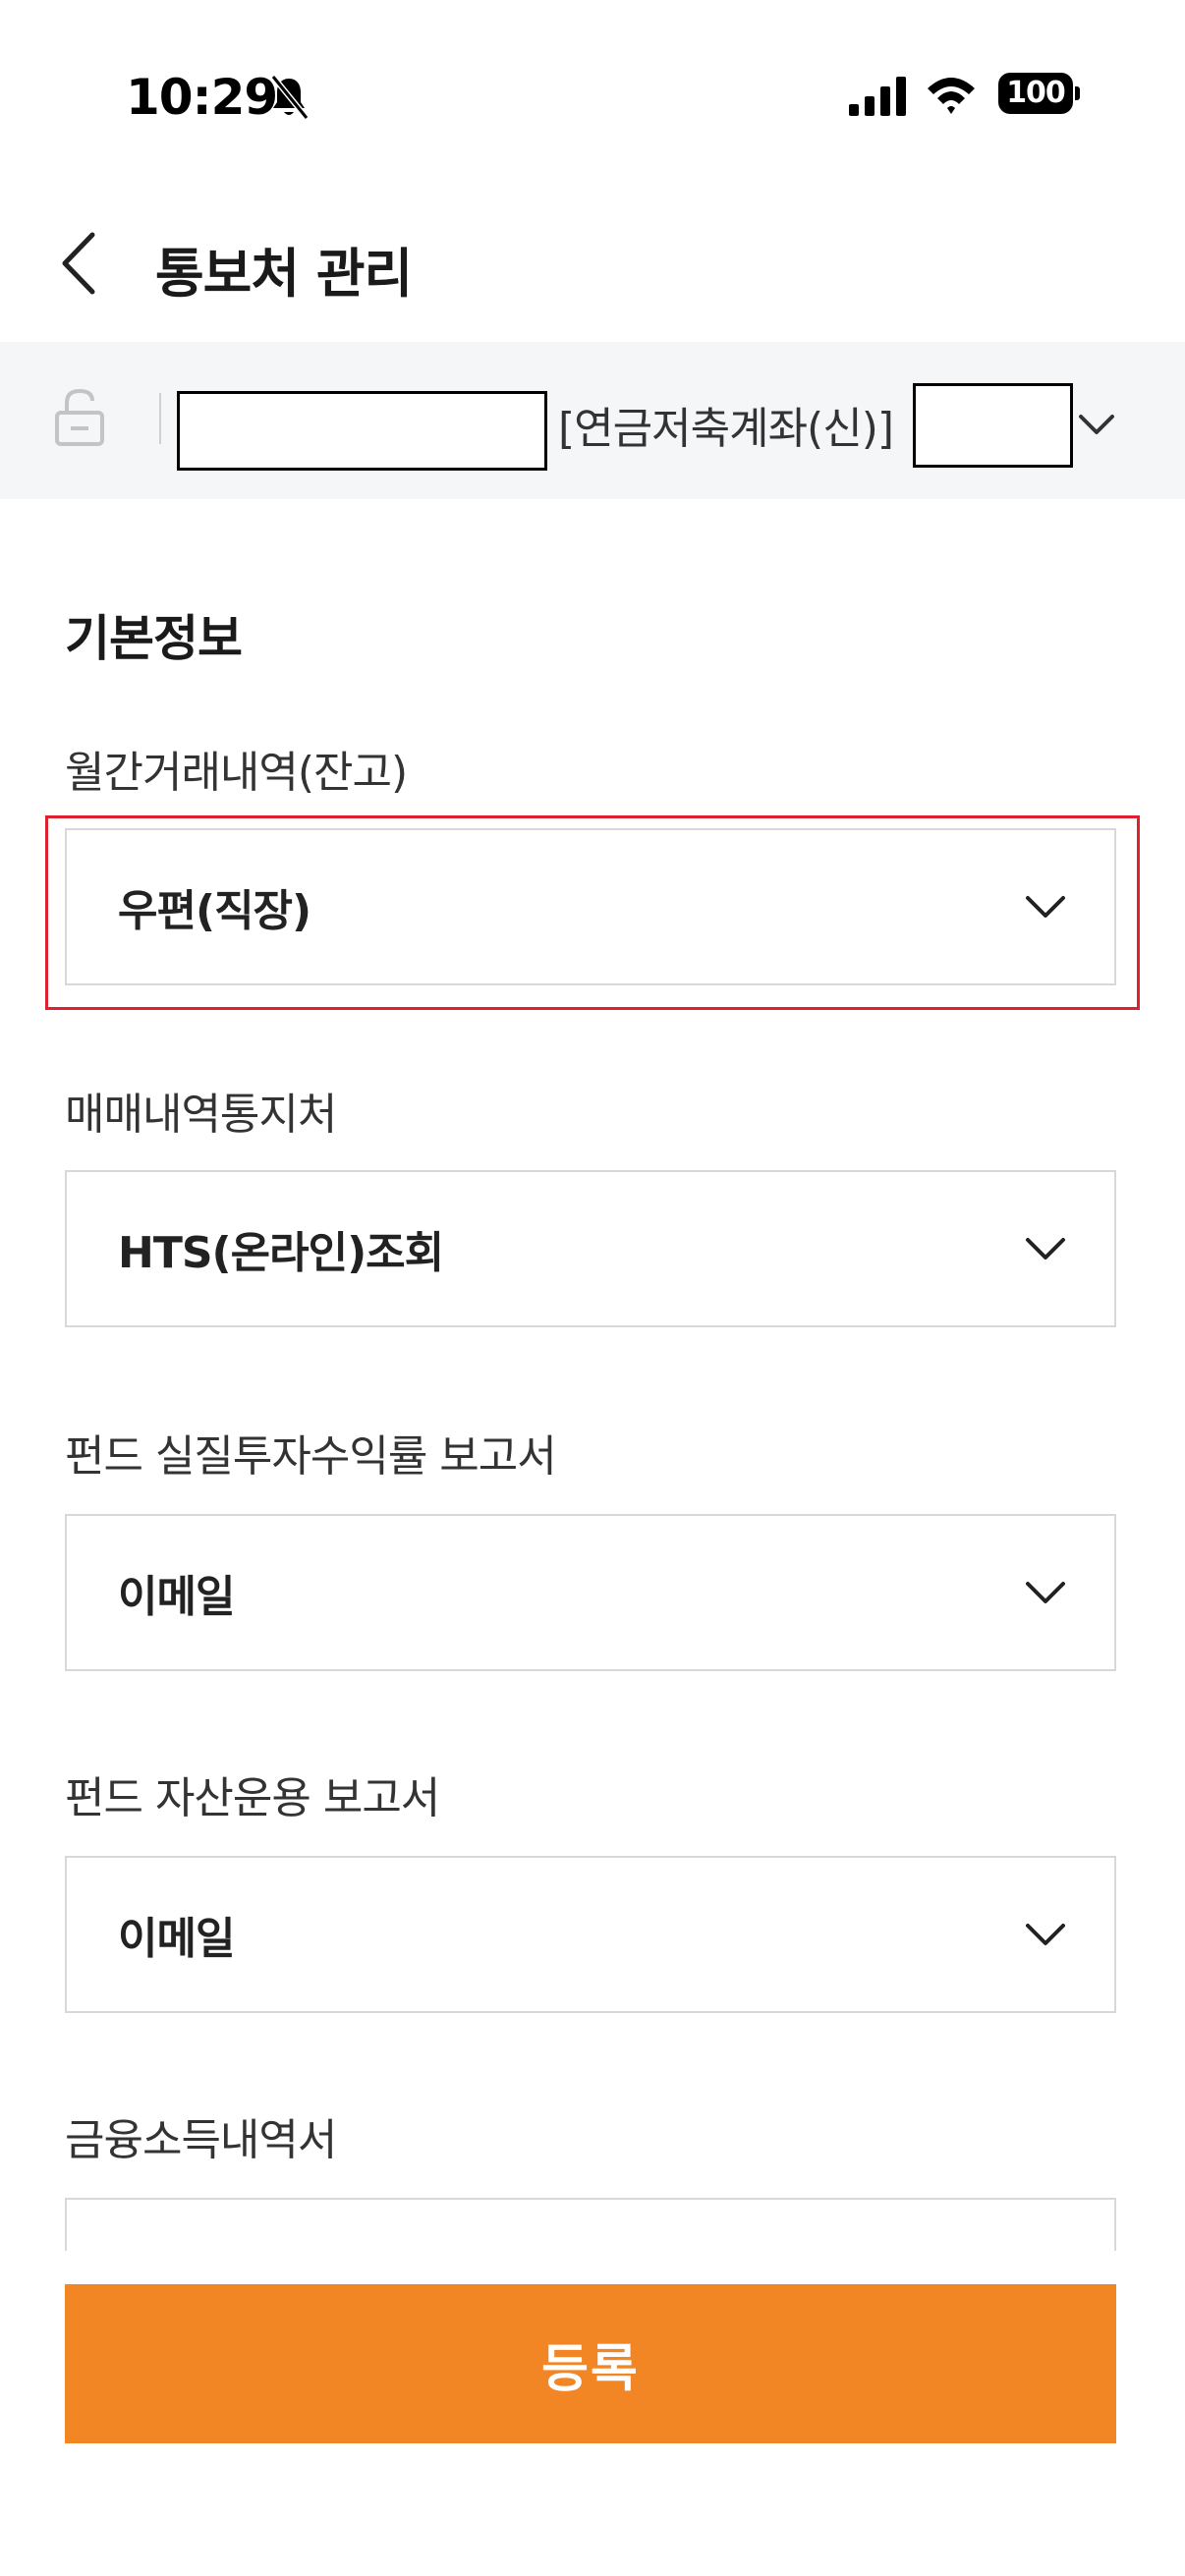 The image size is (1185, 2576). What do you see at coordinates (80, 417) in the screenshot?
I see `unlock-icon` at bounding box center [80, 417].